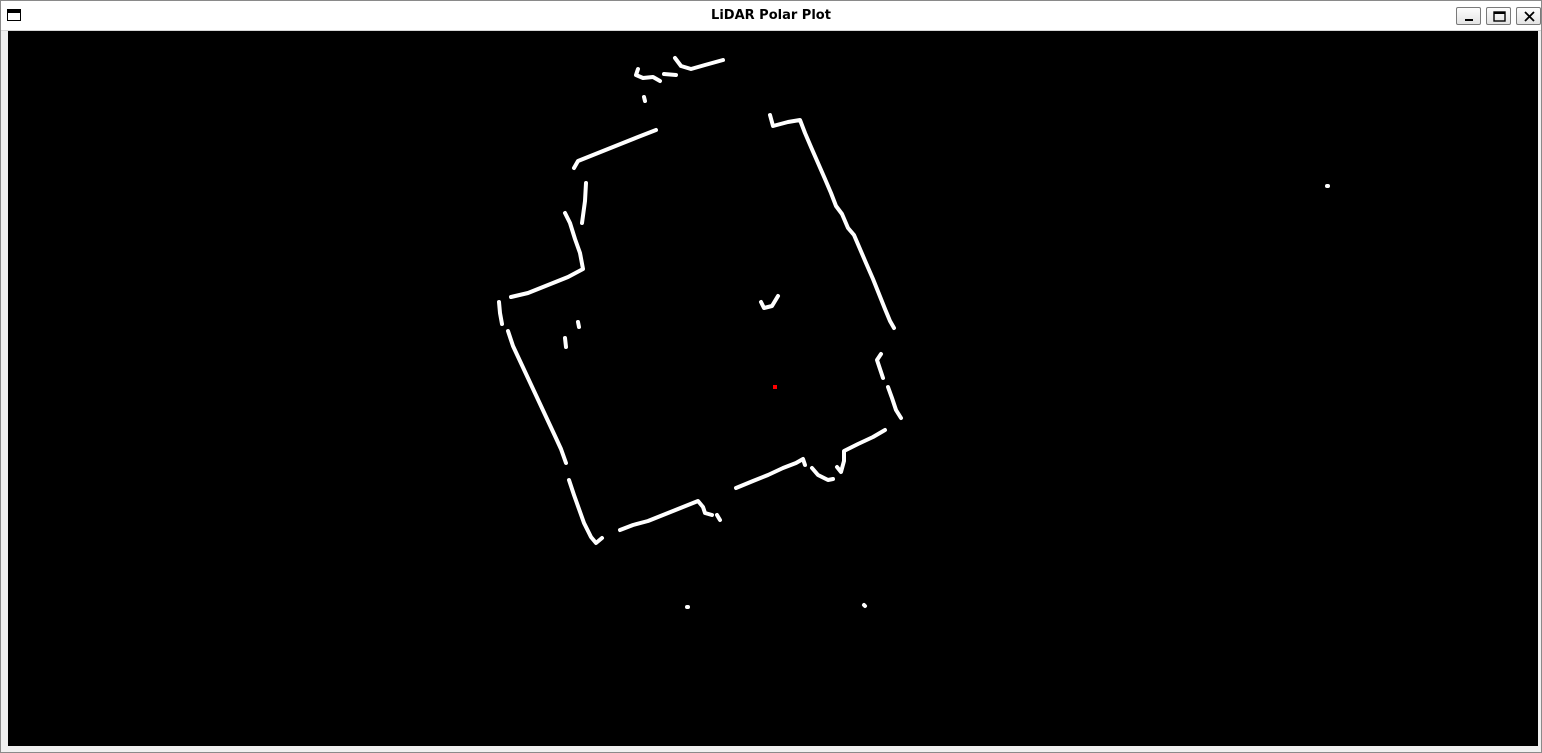 This screenshot has width=1542, height=753. Describe the element at coordinates (1469, 20) in the screenshot. I see `minimize-icon` at that location.